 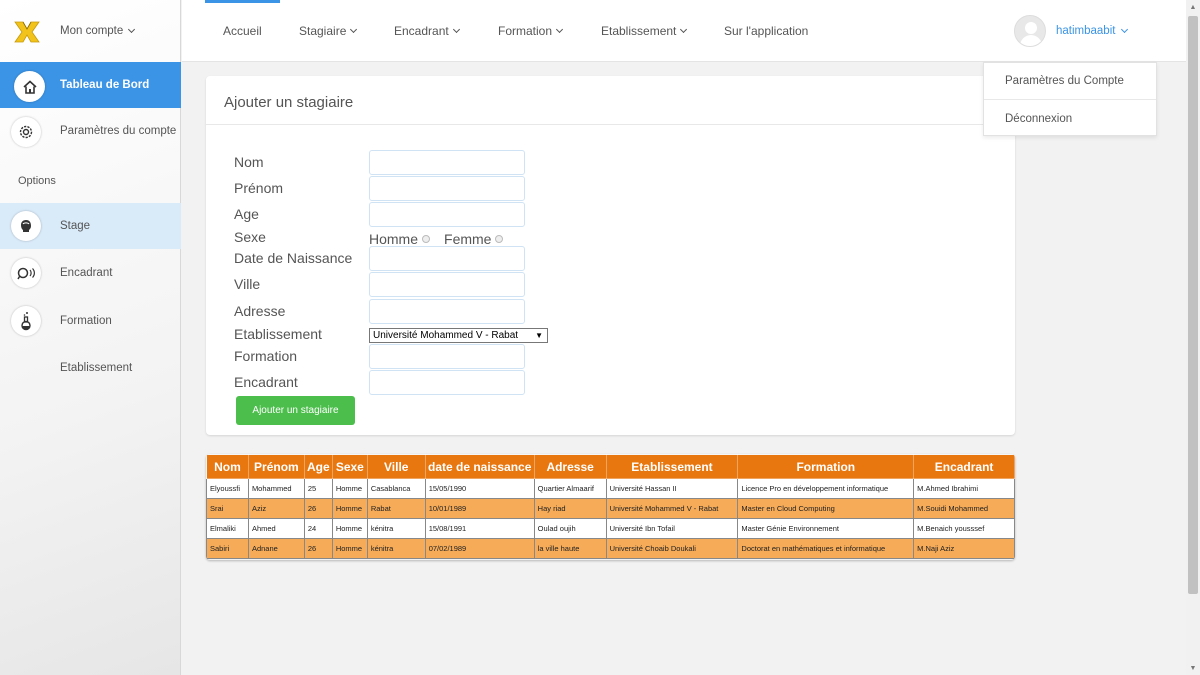 What do you see at coordinates (447, 162) in the screenshot?
I see `nom-input` at bounding box center [447, 162].